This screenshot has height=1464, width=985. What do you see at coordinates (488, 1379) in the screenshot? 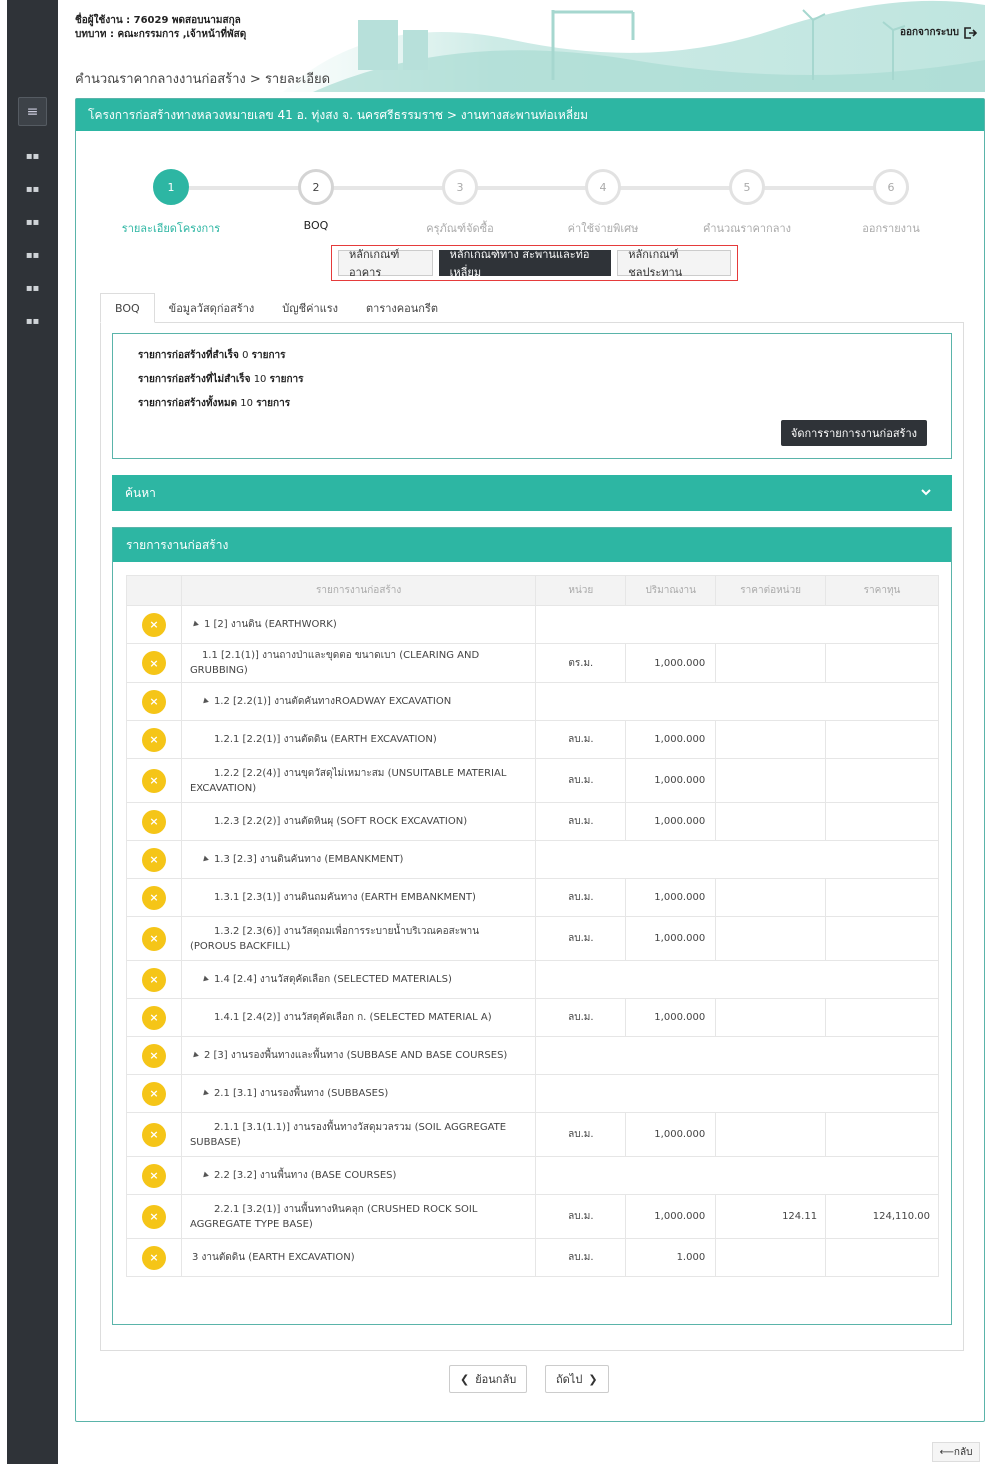
I see `prev-button: ❮ ย้อนกลับ` at bounding box center [488, 1379].